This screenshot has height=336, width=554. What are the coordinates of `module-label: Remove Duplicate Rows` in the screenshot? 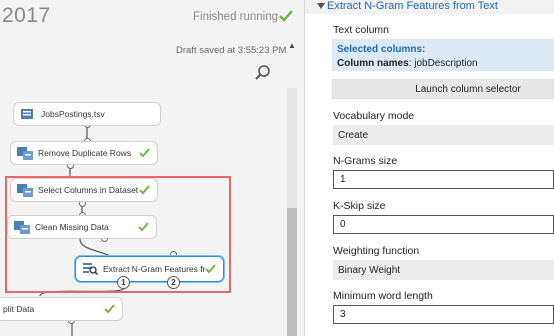 It's located at (85, 153).